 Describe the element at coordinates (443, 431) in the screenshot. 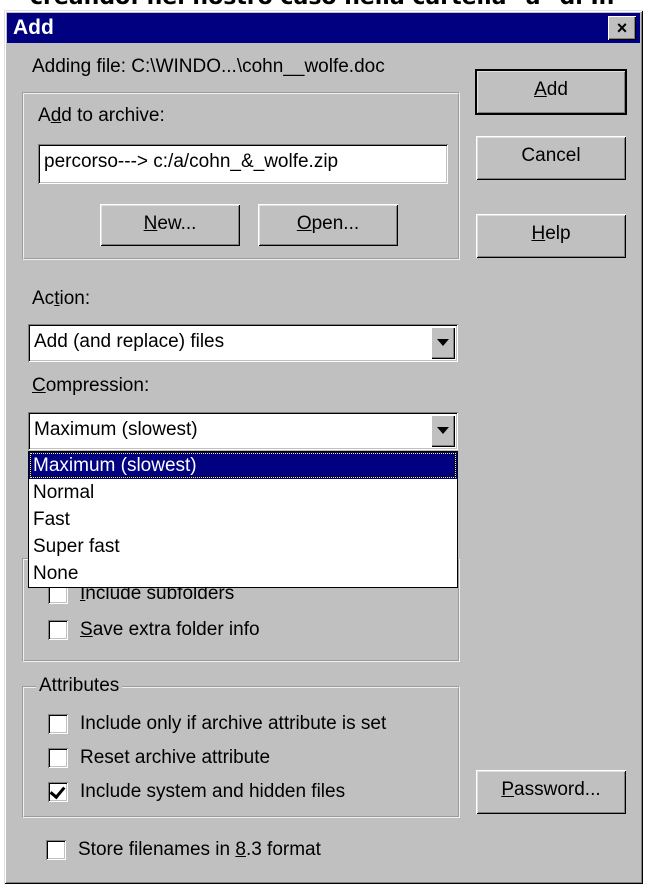

I see `compression-chevron-down-icon` at that location.